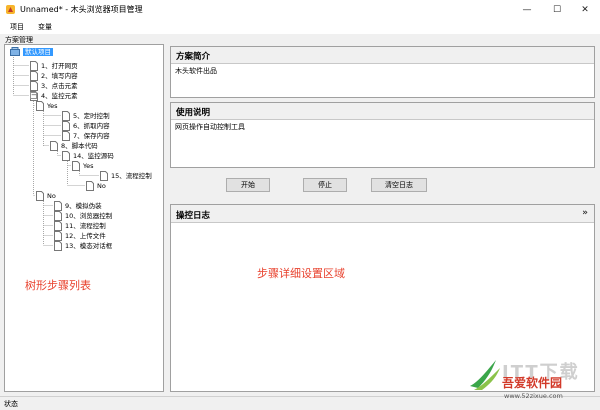 The width and height of the screenshot is (600, 410). What do you see at coordinates (93, 156) in the screenshot?
I see `tree-item-label: 14、监控源码` at bounding box center [93, 156].